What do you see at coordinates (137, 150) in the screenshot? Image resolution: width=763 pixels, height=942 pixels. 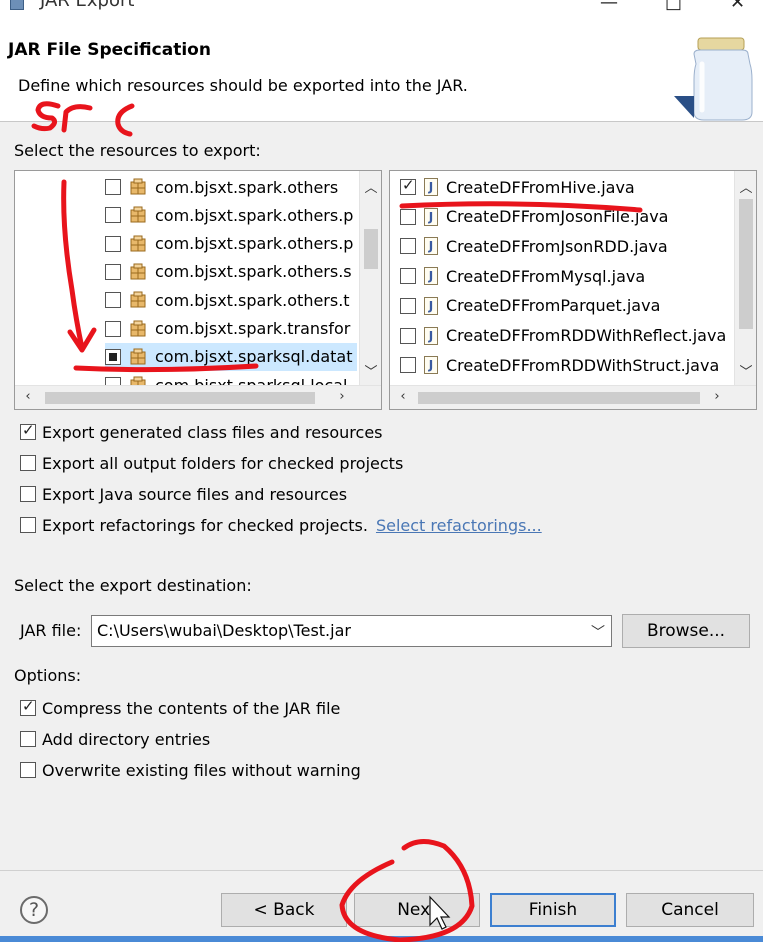 I see `resources-label: Select the resources to export:` at bounding box center [137, 150].